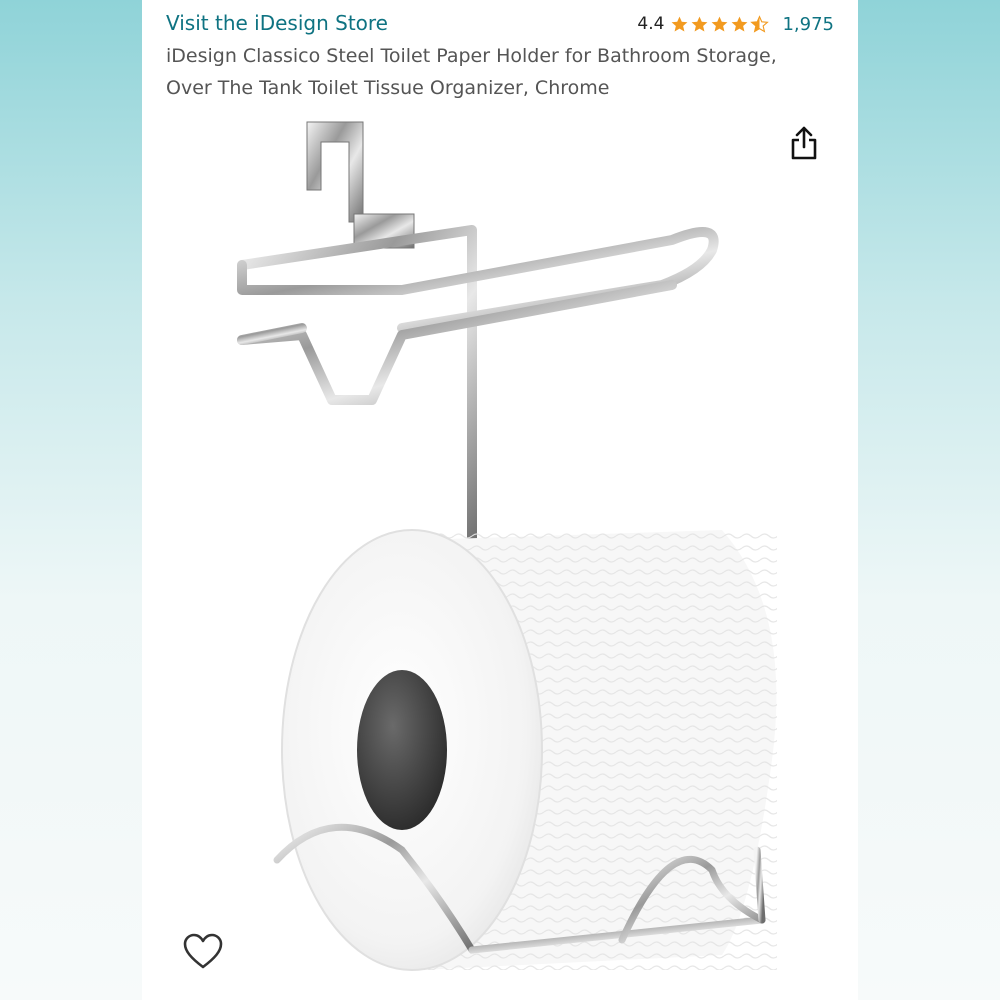 This screenshot has width=1000, height=1000. I want to click on favorite-button, so click(203, 951).